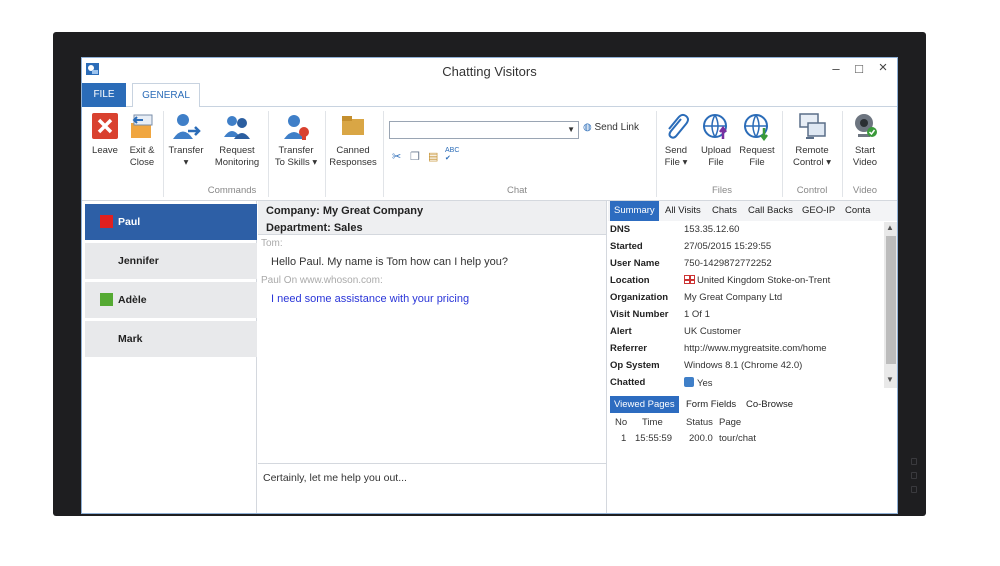 The width and height of the screenshot is (1000, 566). I want to click on canned-responses-icon, so click(353, 125).